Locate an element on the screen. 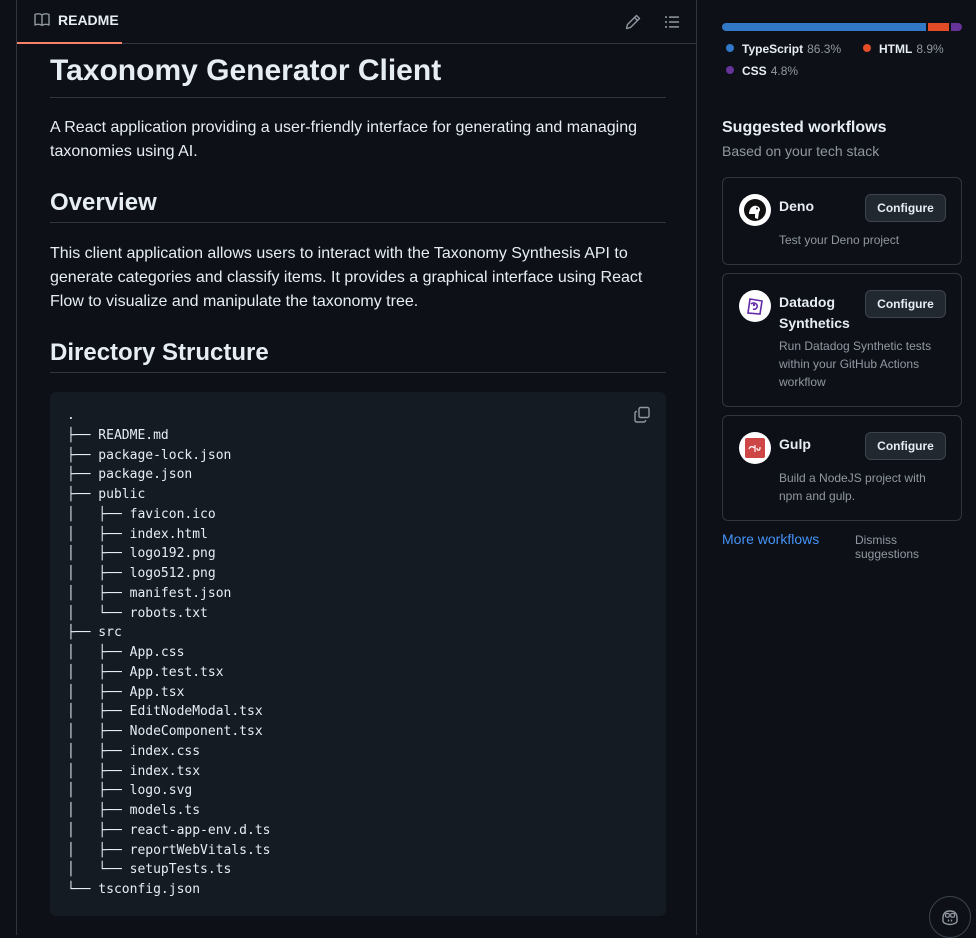  list-unordered-icon is located at coordinates (672, 22).